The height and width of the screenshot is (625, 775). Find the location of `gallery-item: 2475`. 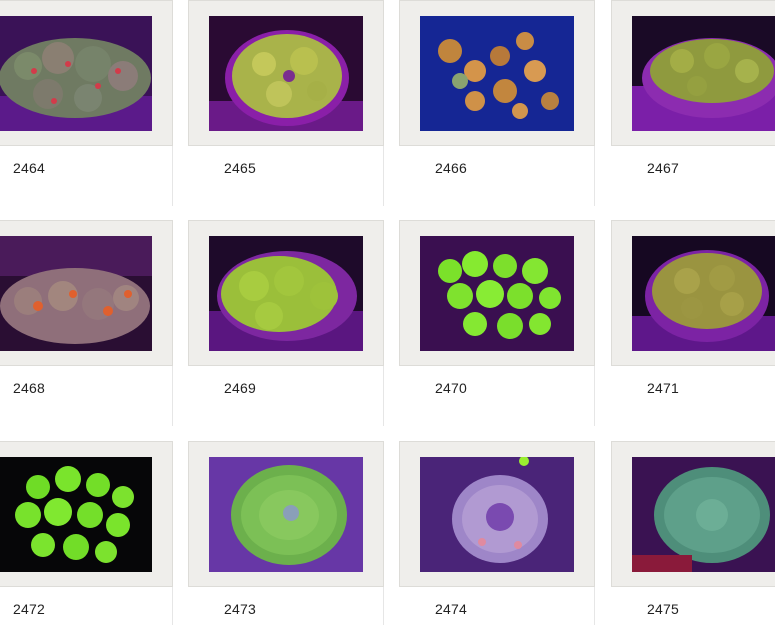

gallery-item: 2475 is located at coordinates (693, 533).